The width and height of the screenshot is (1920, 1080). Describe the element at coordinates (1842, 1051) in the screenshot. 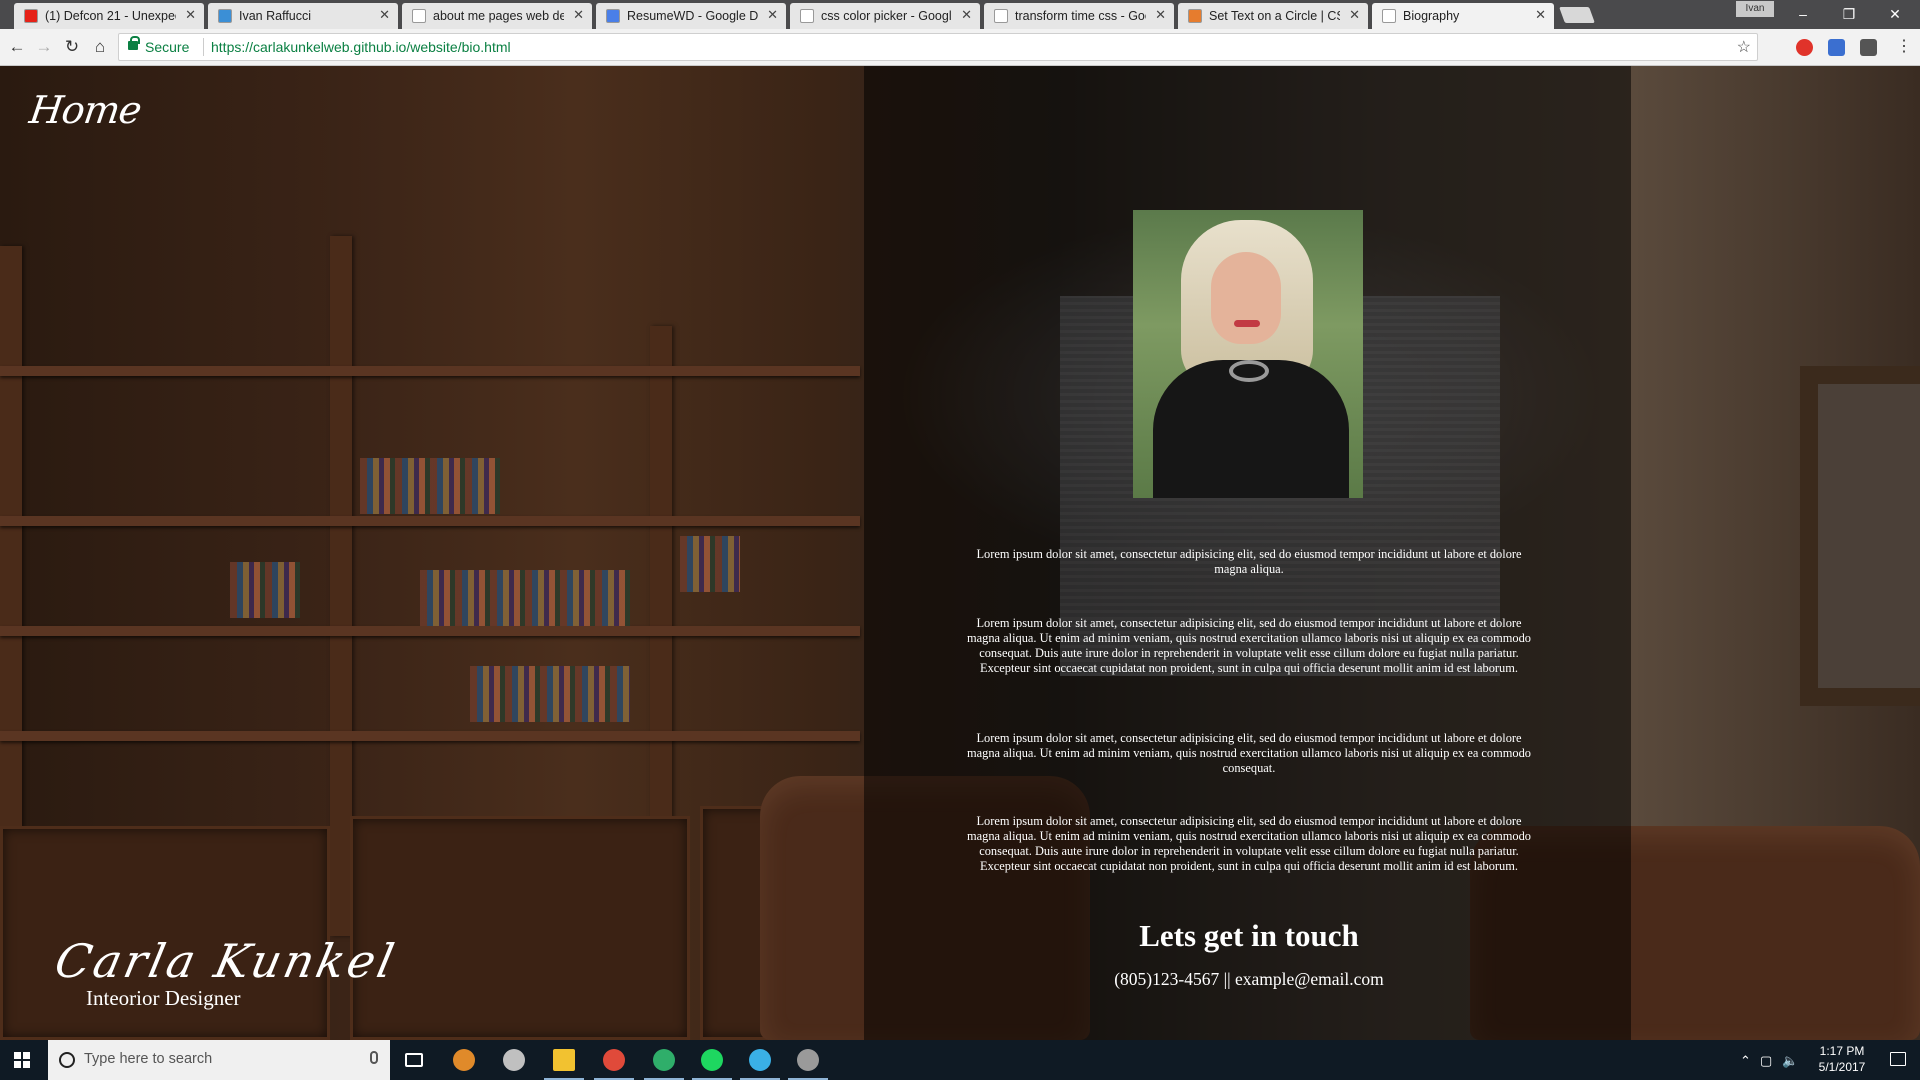

I see `clock-time: 1:17 PM` at that location.